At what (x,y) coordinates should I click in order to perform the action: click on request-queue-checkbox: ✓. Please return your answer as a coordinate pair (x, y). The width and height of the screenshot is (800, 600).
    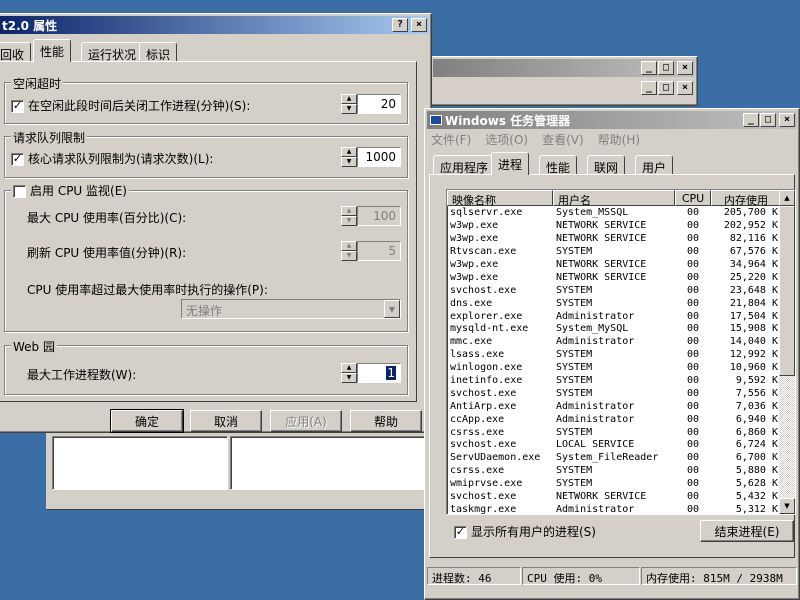
    Looking at the image, I should click on (17, 159).